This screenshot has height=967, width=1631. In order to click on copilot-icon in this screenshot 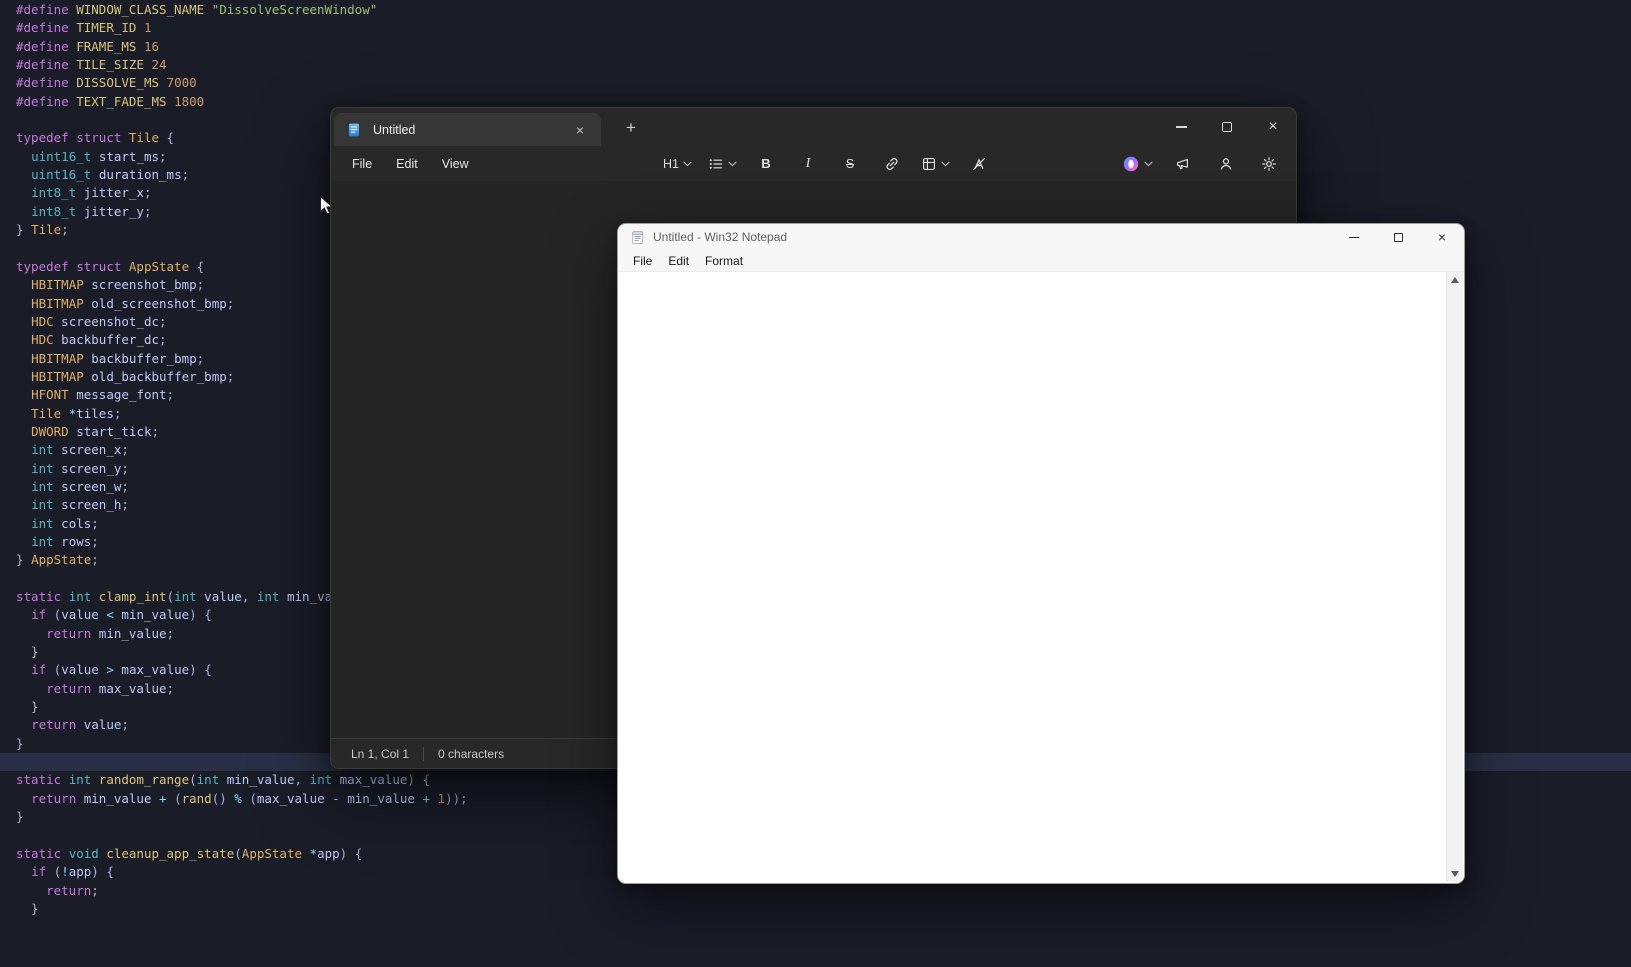, I will do `click(1131, 163)`.